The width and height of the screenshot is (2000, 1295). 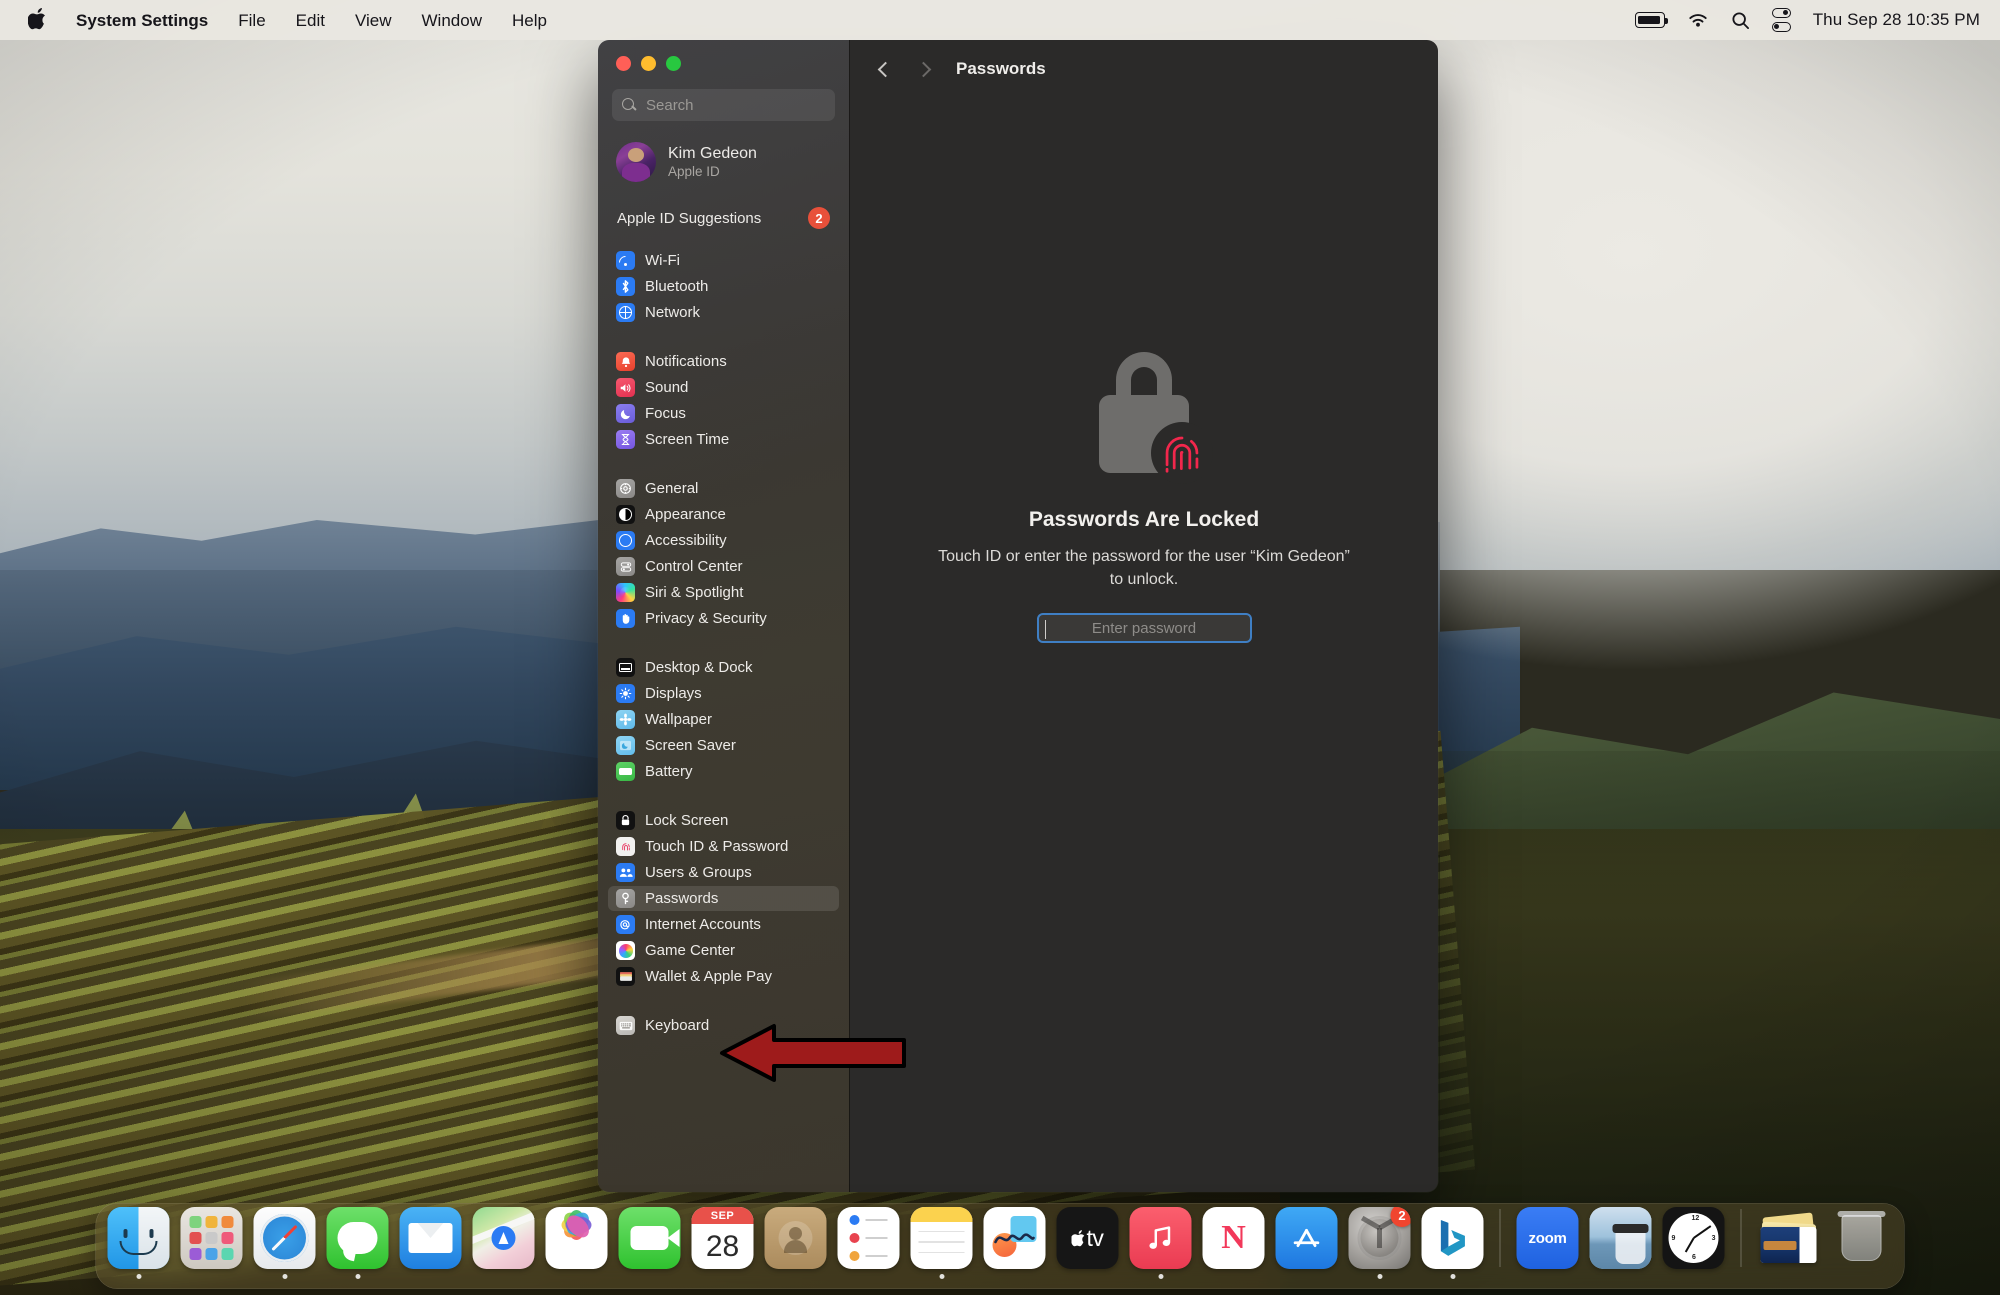 I want to click on dock-item-maps, so click(x=503, y=1243).